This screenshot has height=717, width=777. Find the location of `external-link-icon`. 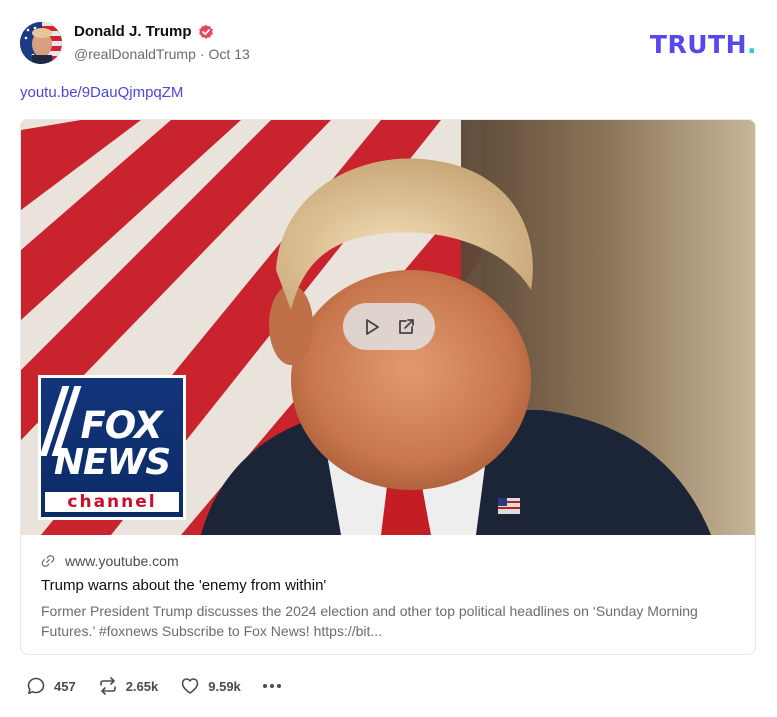

external-link-icon is located at coordinates (406, 327).